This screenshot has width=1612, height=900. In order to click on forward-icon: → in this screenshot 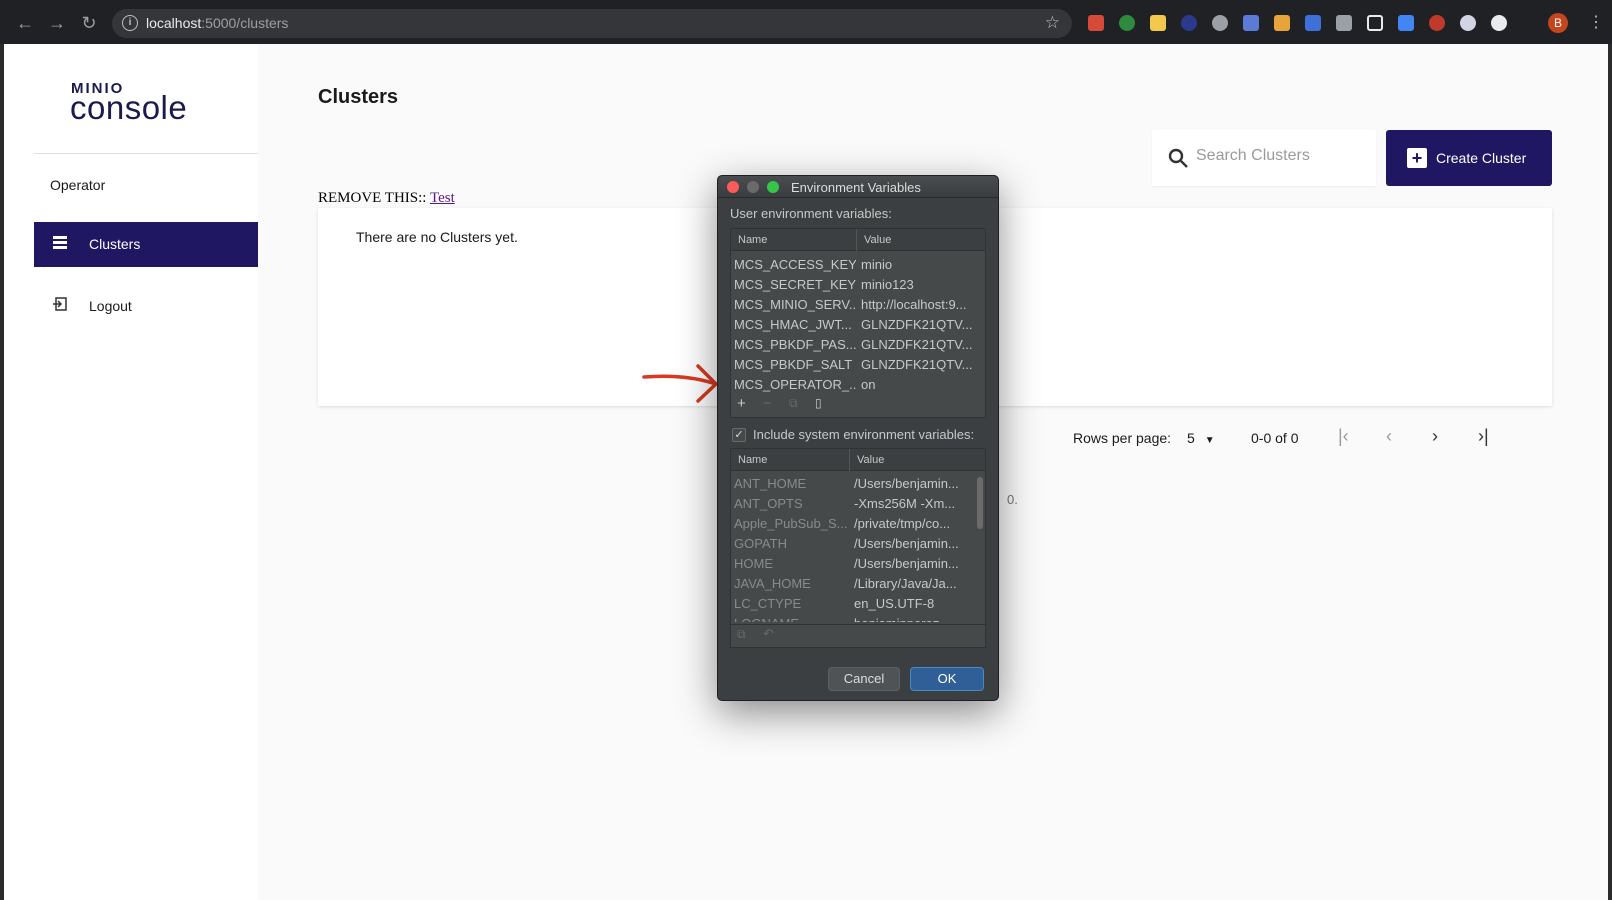, I will do `click(57, 23)`.